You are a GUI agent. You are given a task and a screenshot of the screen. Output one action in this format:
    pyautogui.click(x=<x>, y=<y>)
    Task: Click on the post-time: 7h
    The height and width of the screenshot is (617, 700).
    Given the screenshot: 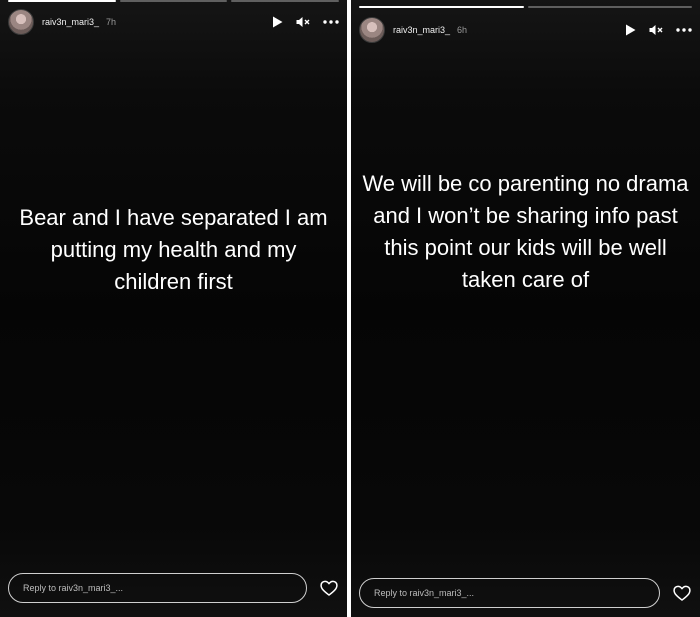 What is the action you would take?
    pyautogui.click(x=111, y=22)
    